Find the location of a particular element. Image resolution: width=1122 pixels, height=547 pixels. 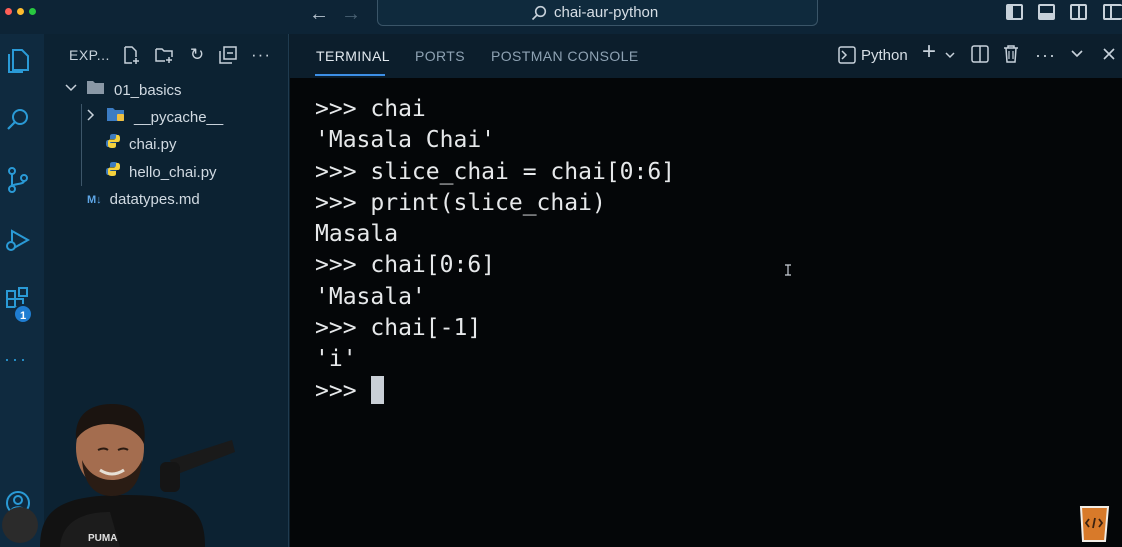

tab-ports: PORTS is located at coordinates (440, 56).